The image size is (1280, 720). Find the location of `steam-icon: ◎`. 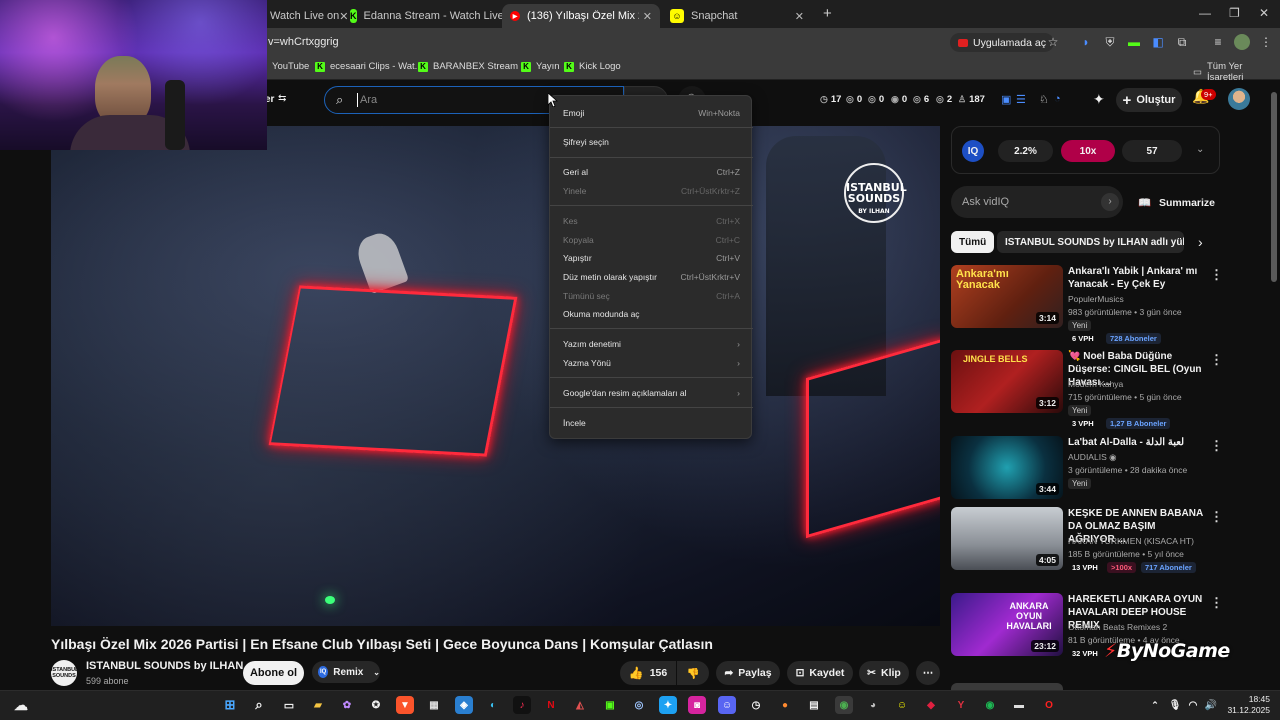

steam-icon: ◎ is located at coordinates (639, 705).